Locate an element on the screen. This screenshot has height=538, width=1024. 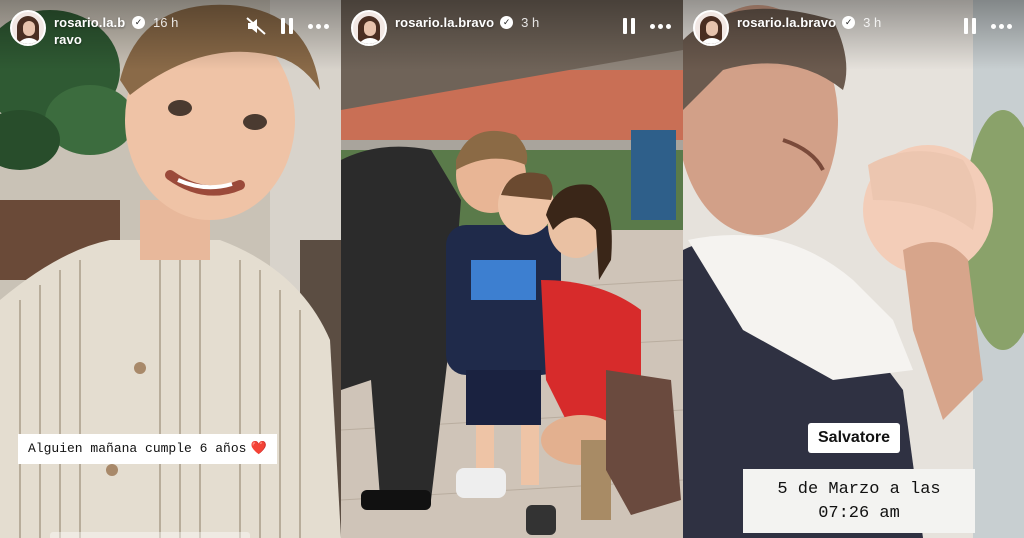
date-sticker: 5 de Marzo a las 07:26 am is located at coordinates (859, 501).